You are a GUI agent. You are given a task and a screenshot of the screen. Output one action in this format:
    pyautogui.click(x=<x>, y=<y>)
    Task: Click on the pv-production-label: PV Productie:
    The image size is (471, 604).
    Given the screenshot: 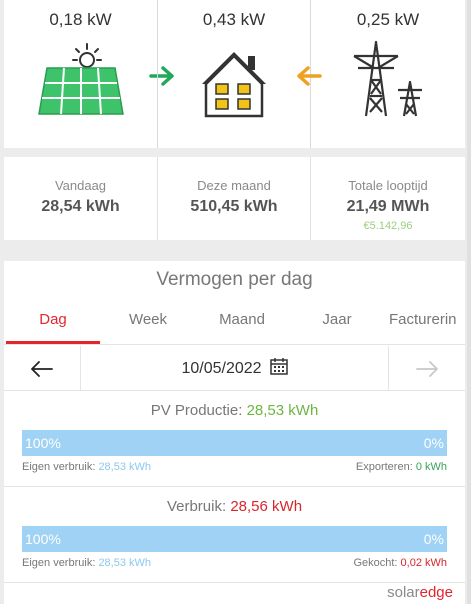 What is the action you would take?
    pyautogui.click(x=198, y=410)
    